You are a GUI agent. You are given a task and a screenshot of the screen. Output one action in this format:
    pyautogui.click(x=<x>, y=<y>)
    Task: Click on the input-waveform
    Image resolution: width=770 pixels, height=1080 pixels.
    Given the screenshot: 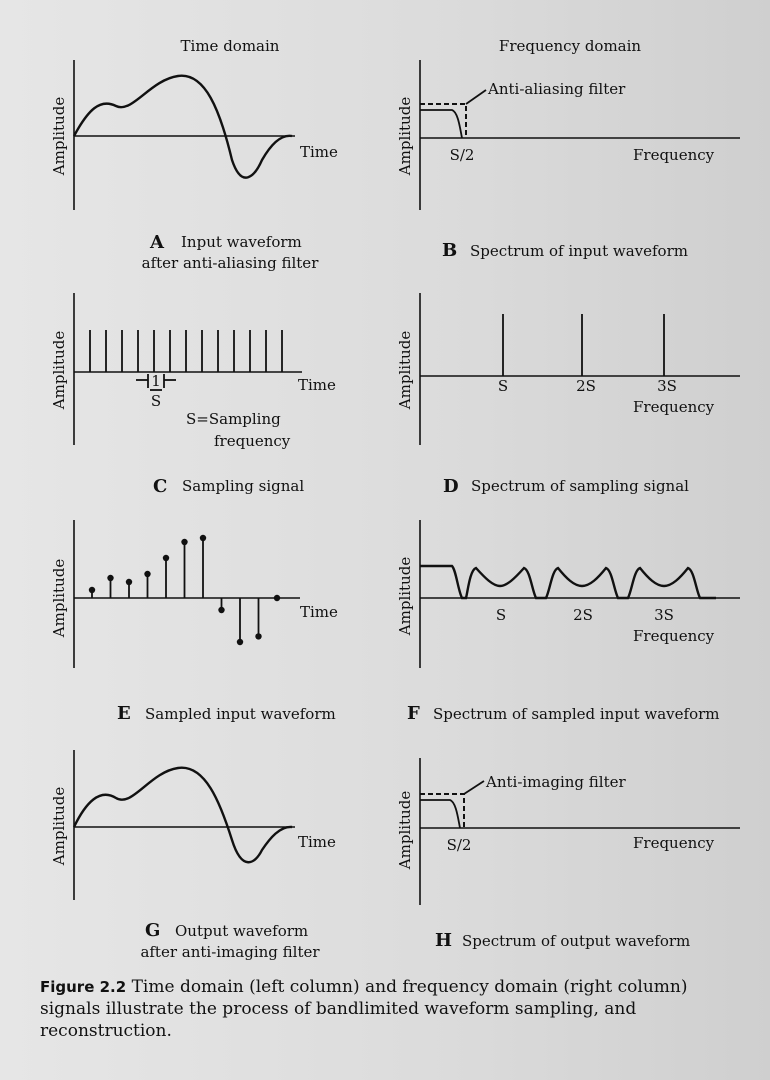 What is the action you would take?
    pyautogui.click(x=182, y=126)
    